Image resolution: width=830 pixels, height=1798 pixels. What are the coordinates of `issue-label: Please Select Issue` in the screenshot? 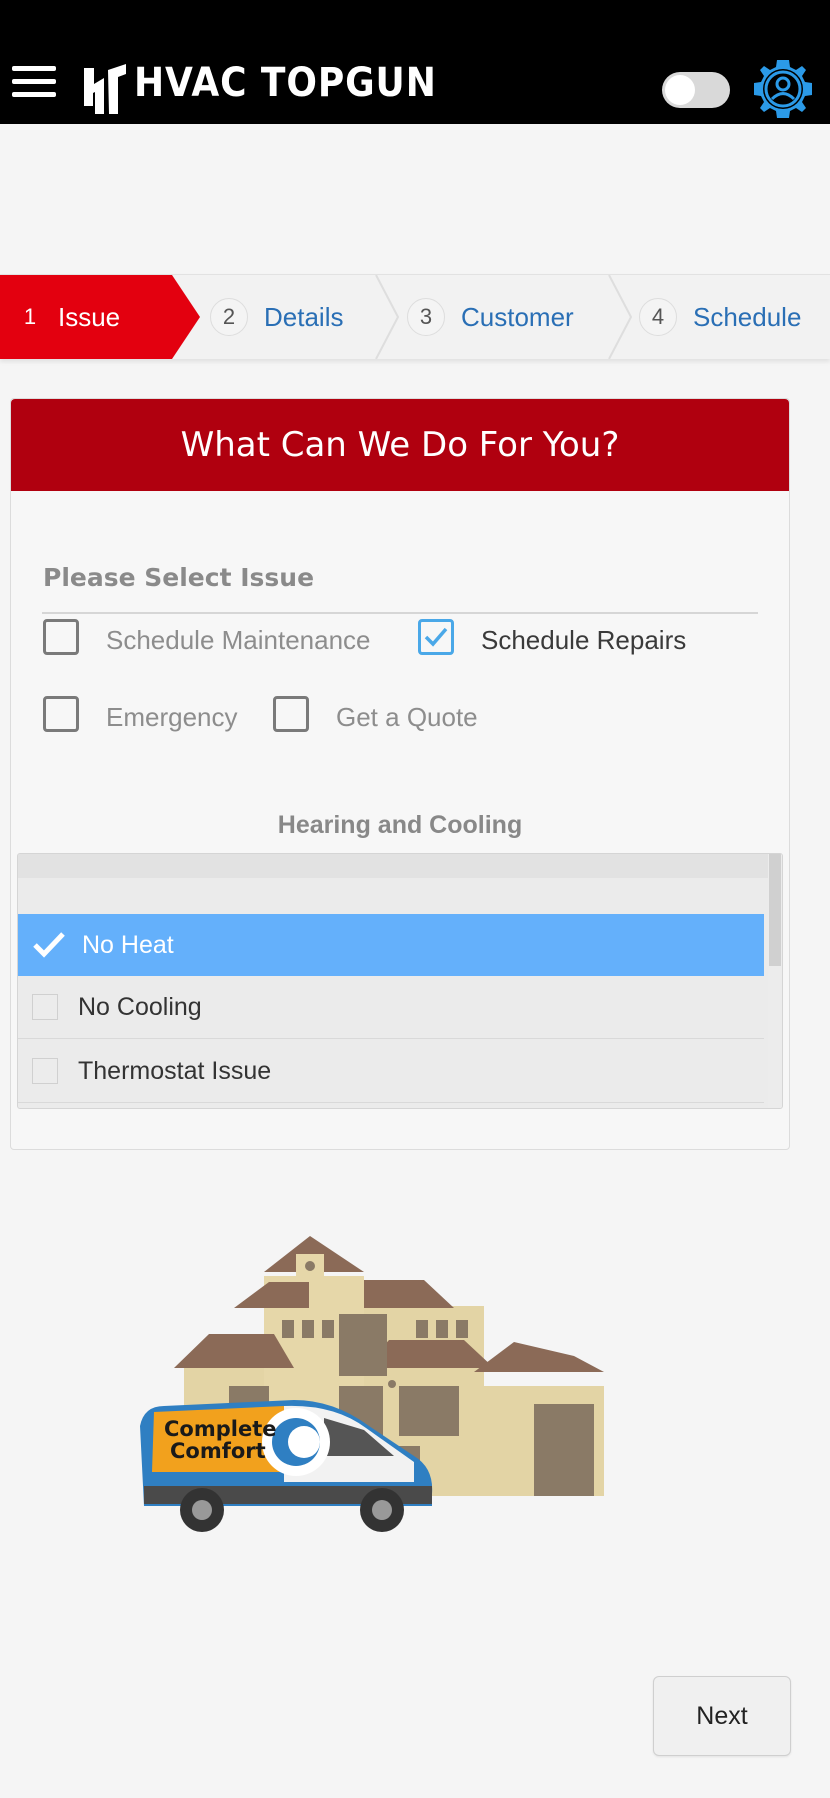 It's located at (179, 577).